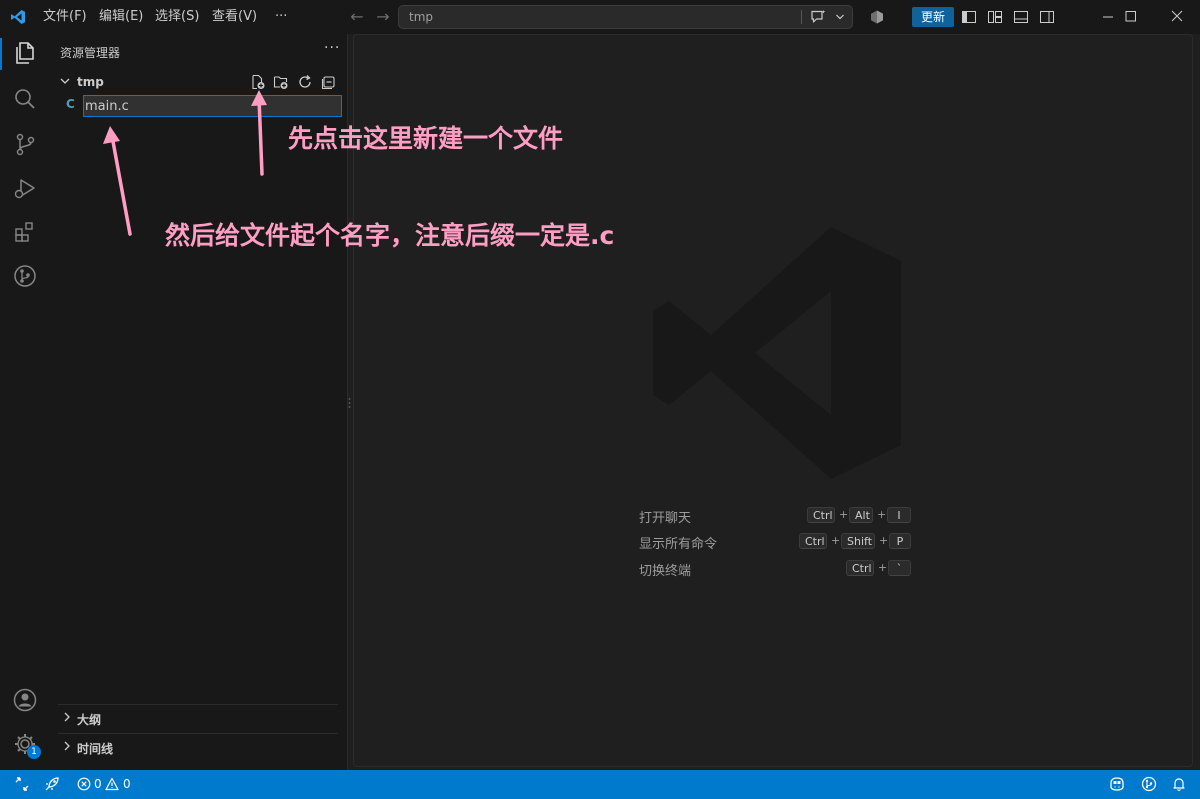  What do you see at coordinates (90, 53) in the screenshot?
I see `sidebar-title: 资源管理器` at bounding box center [90, 53].